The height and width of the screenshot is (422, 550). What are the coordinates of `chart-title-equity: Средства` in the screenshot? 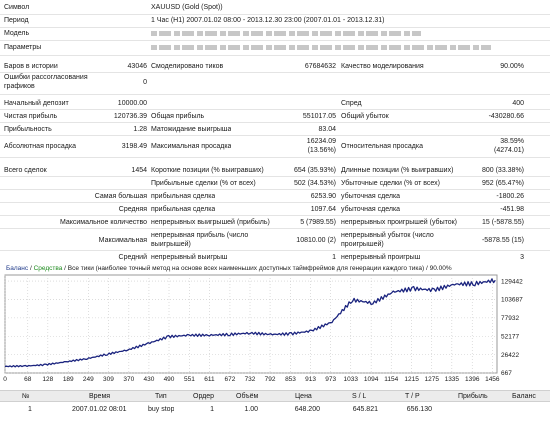 It's located at (48, 268).